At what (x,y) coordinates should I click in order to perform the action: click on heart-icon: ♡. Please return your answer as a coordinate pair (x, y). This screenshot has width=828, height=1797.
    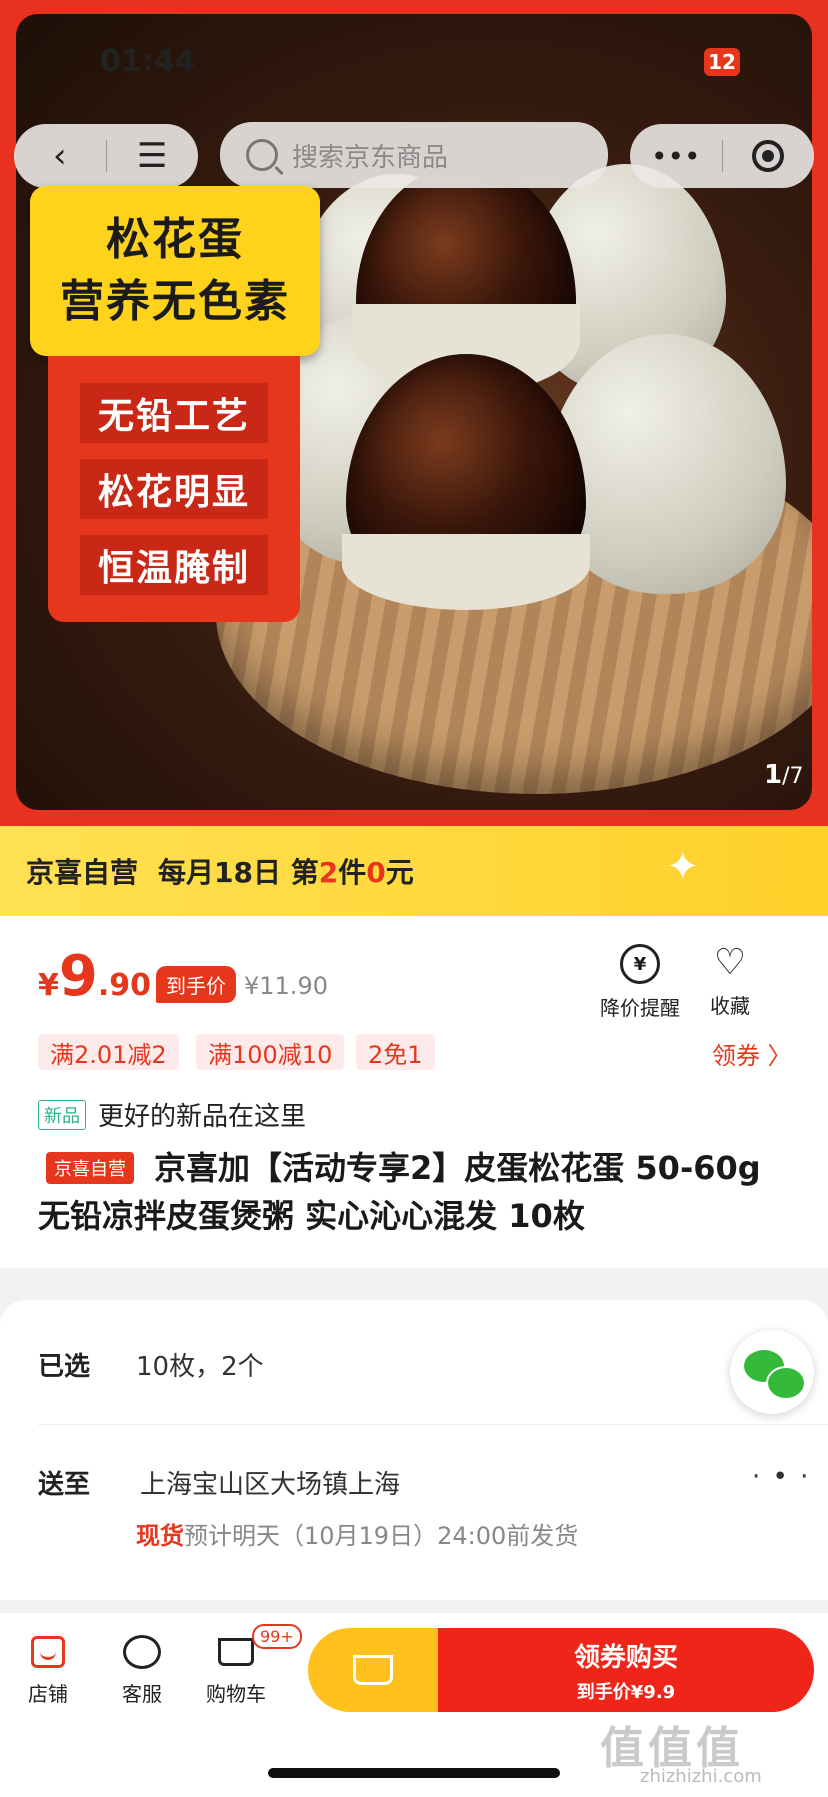
    Looking at the image, I should click on (730, 962).